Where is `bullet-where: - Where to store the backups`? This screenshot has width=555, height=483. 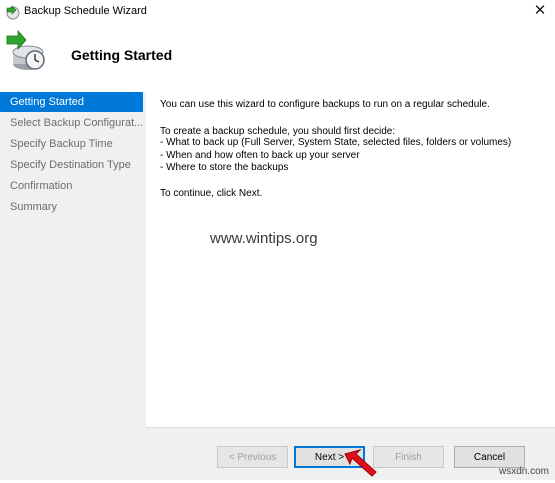 bullet-where: - Where to store the backups is located at coordinates (224, 167).